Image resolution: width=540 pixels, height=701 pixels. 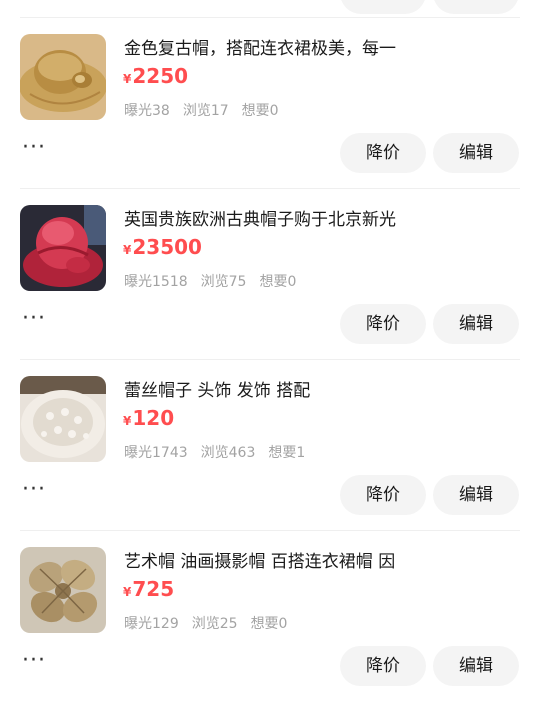 I want to click on item-price: ¥2250, so click(x=155, y=76).